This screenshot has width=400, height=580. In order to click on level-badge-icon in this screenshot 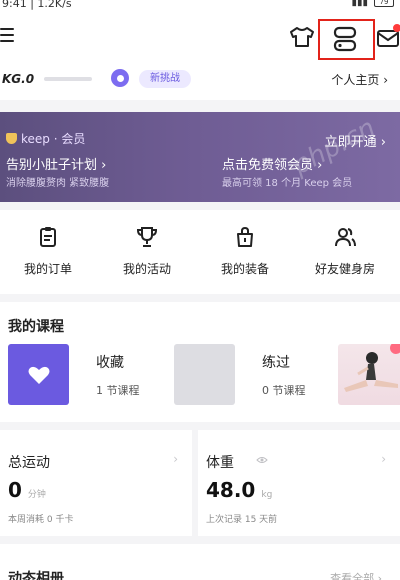, I will do `click(120, 78)`.